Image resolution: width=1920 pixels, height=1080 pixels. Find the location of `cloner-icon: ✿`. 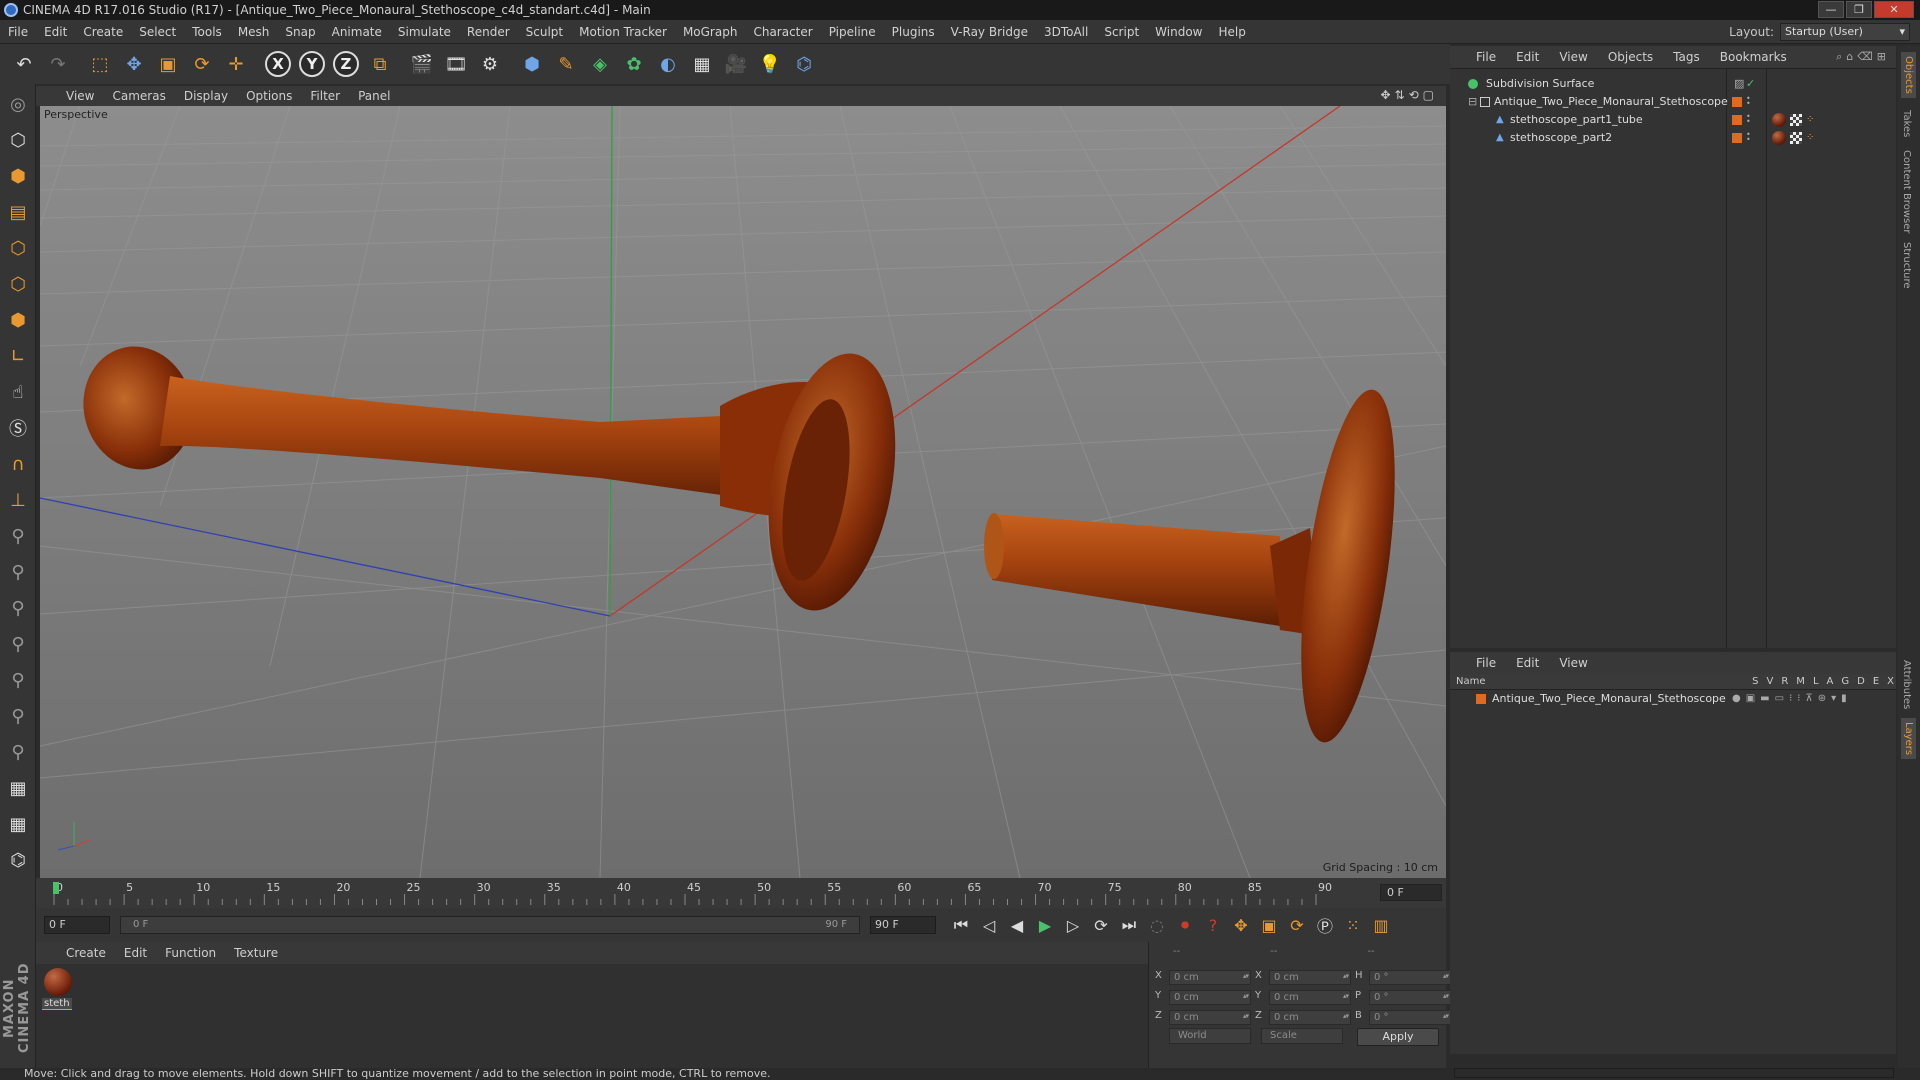

cloner-icon: ✿ is located at coordinates (634, 64).